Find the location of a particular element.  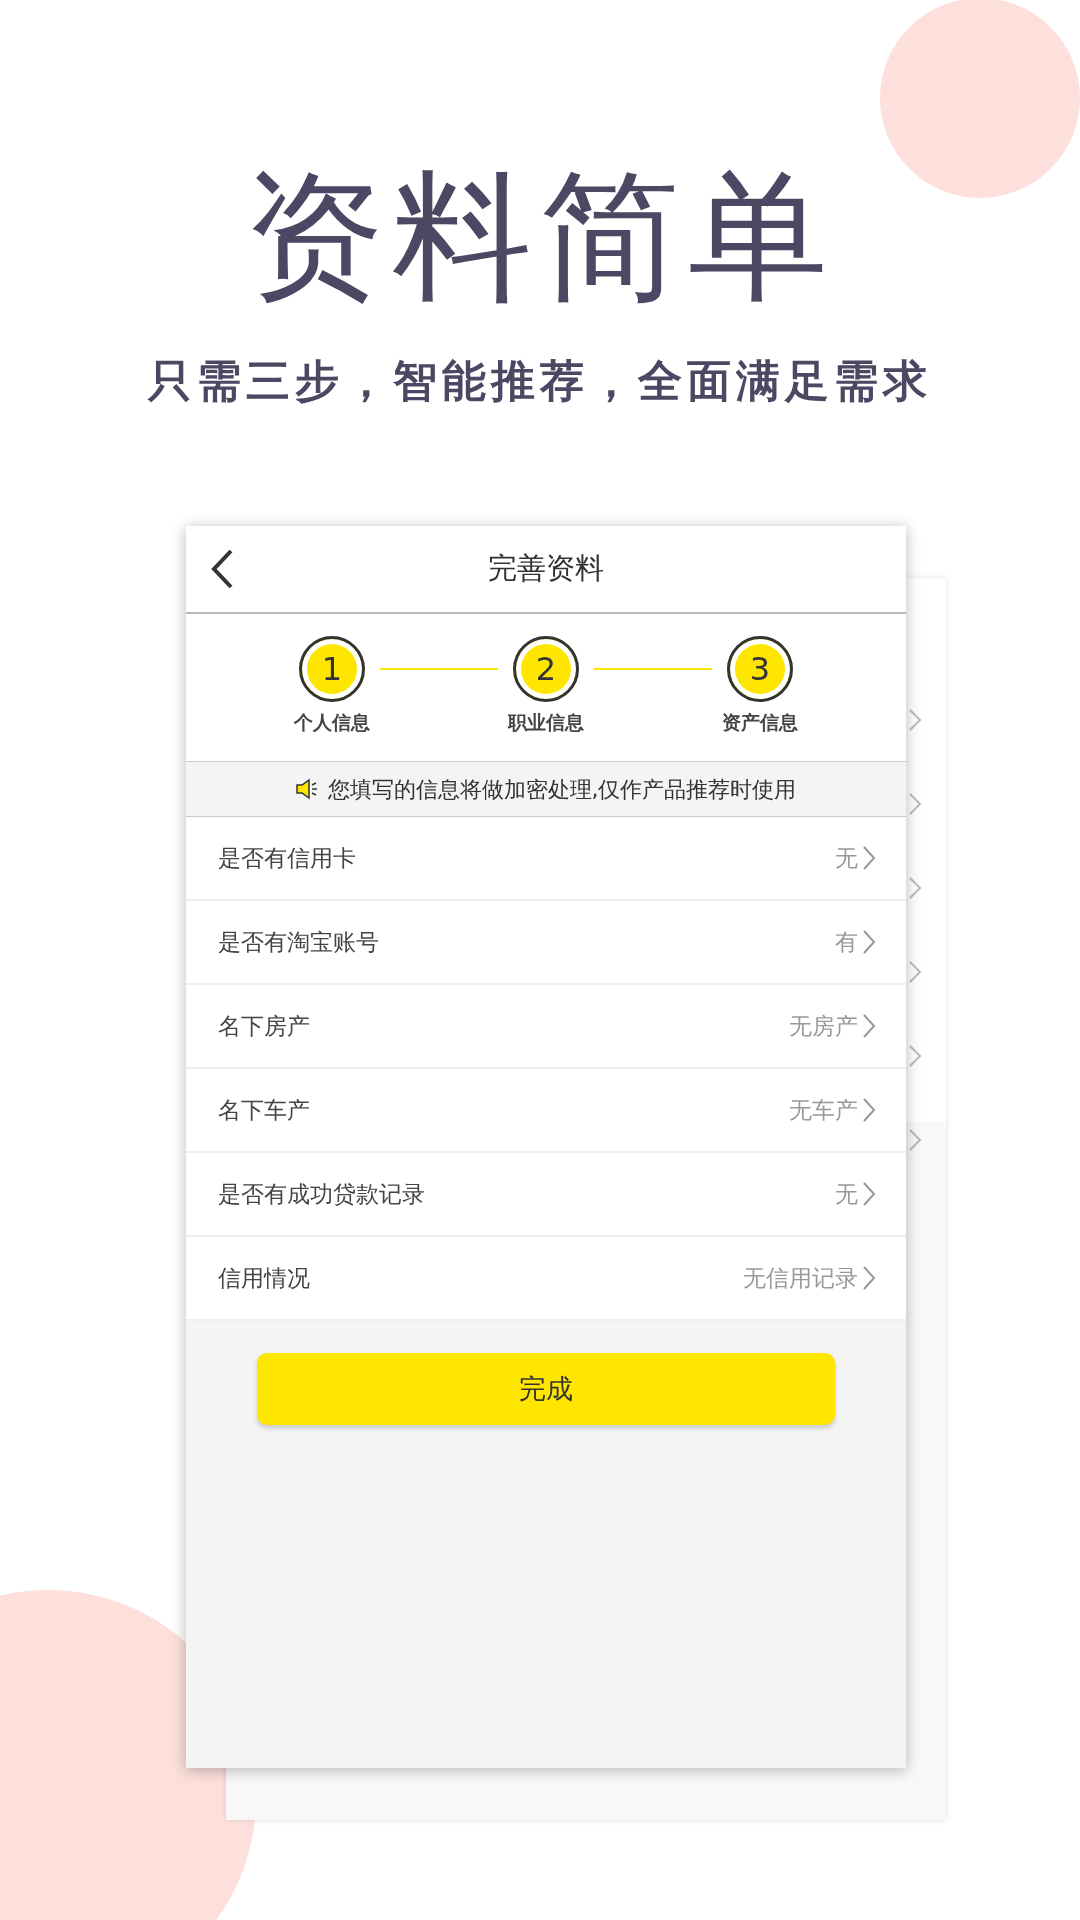

form-row: 是否有成功贷款记录 无 is located at coordinates (546, 1195).